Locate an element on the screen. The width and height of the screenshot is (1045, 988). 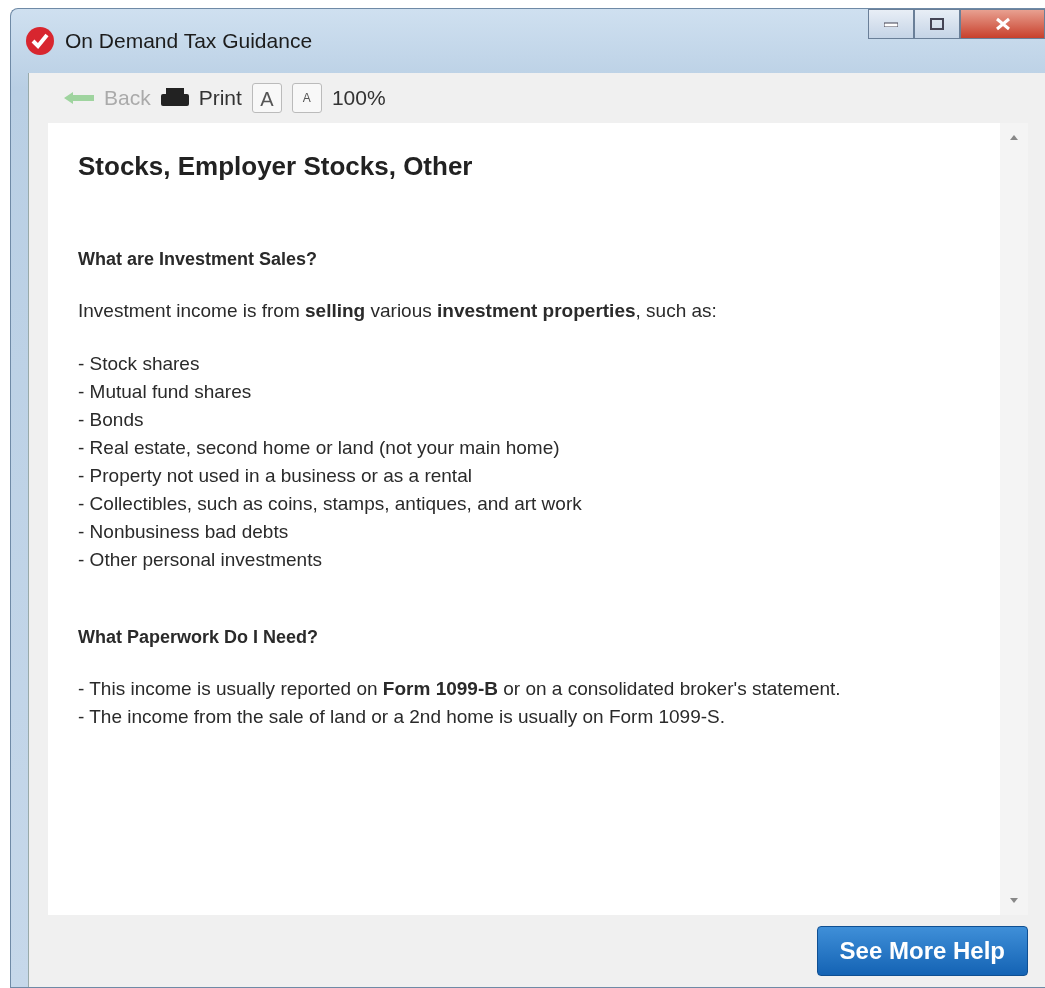
article-title: Stocks, Employer Stocks, Other is located at coordinates (276, 167).